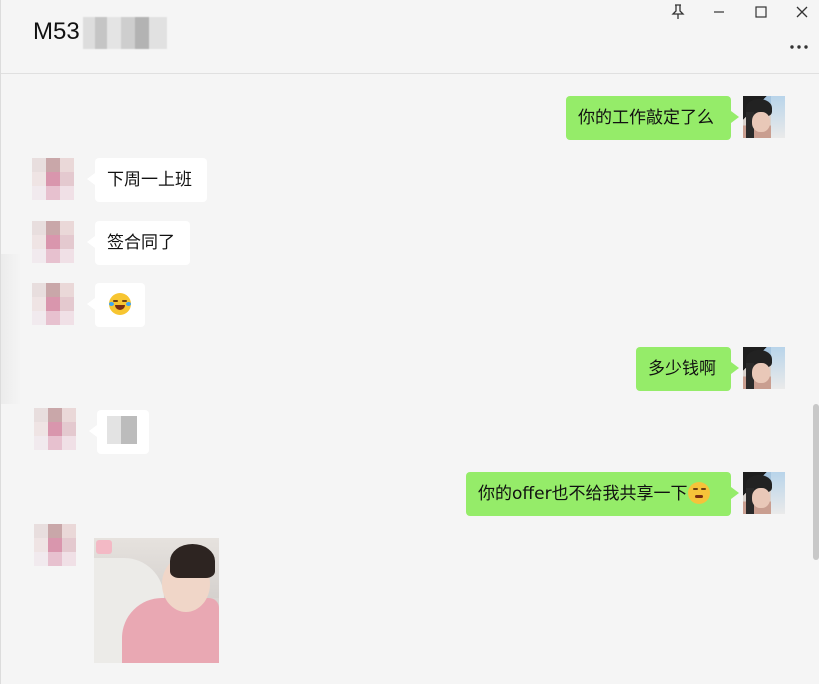 The height and width of the screenshot is (684, 819). What do you see at coordinates (799, 44) in the screenshot?
I see `more-options-icon` at bounding box center [799, 44].